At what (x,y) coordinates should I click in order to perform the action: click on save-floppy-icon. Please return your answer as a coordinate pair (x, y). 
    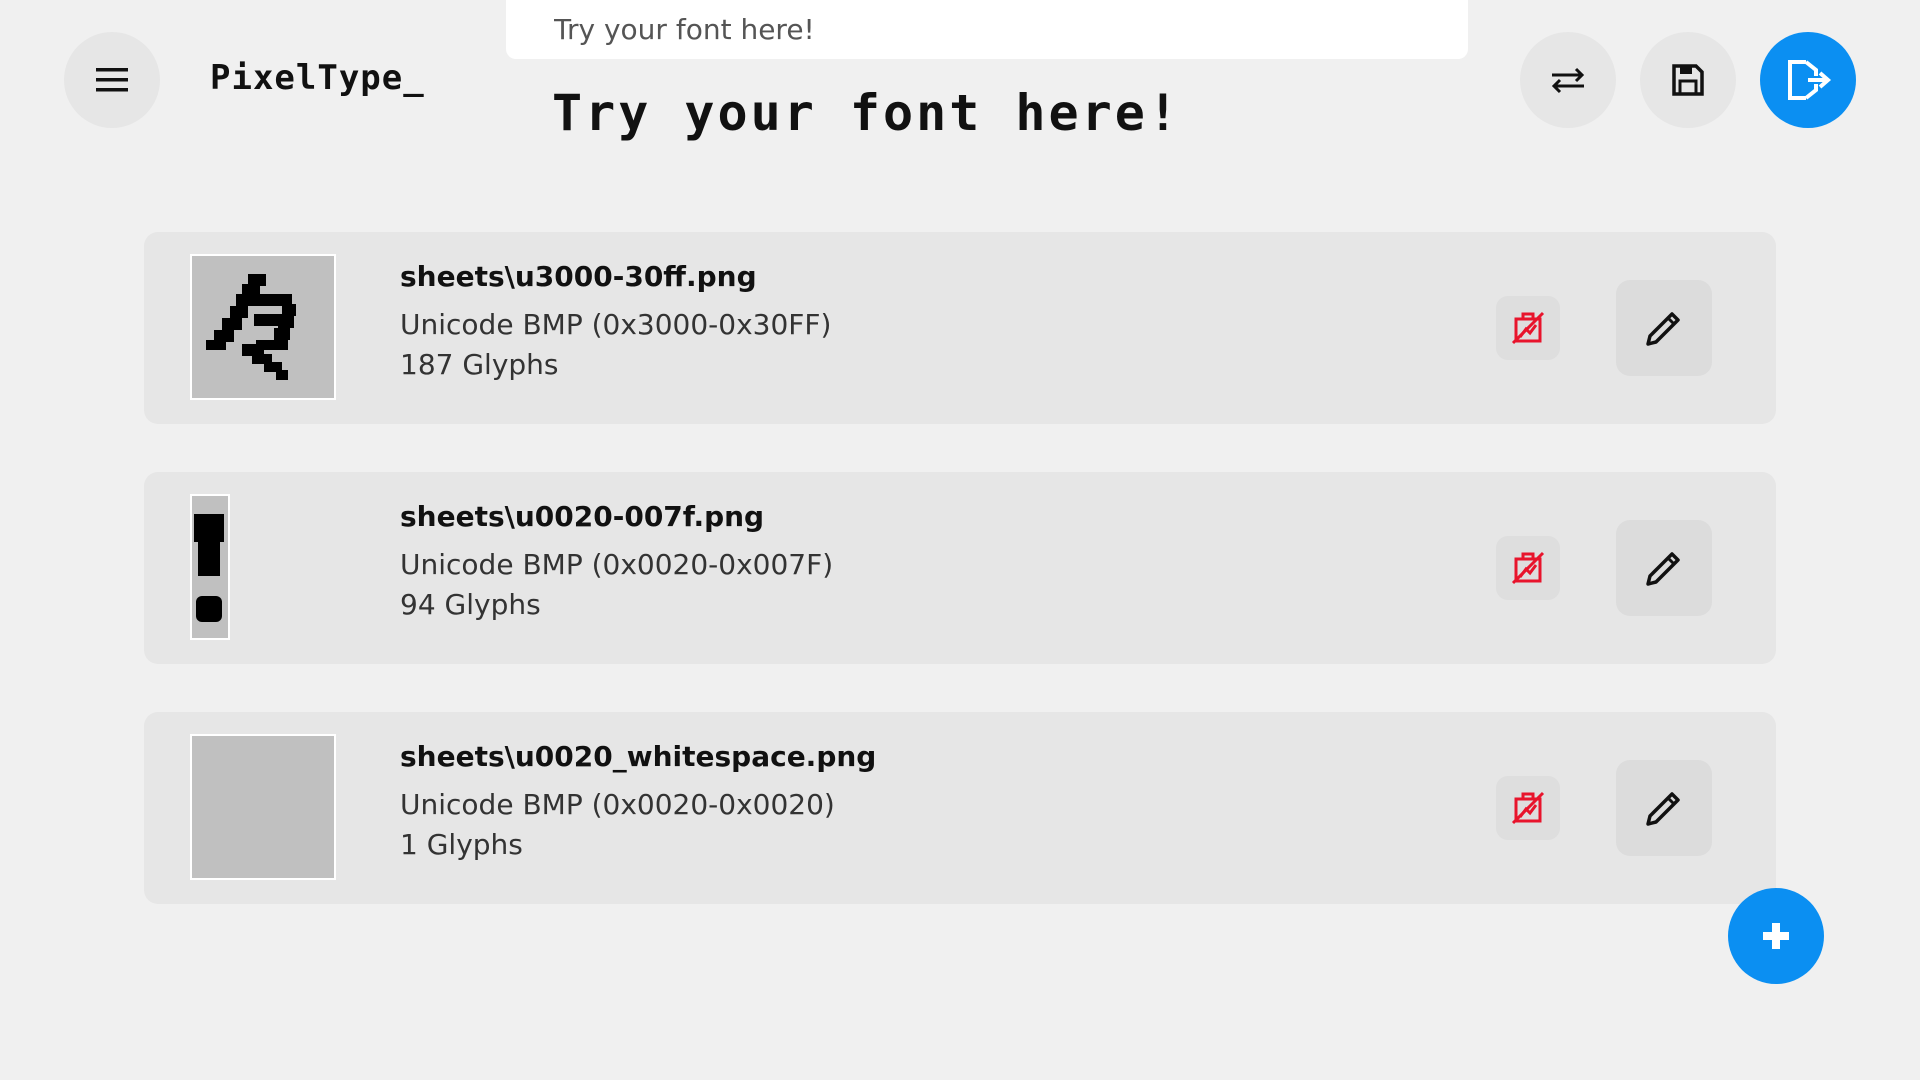
    Looking at the image, I should click on (1688, 80).